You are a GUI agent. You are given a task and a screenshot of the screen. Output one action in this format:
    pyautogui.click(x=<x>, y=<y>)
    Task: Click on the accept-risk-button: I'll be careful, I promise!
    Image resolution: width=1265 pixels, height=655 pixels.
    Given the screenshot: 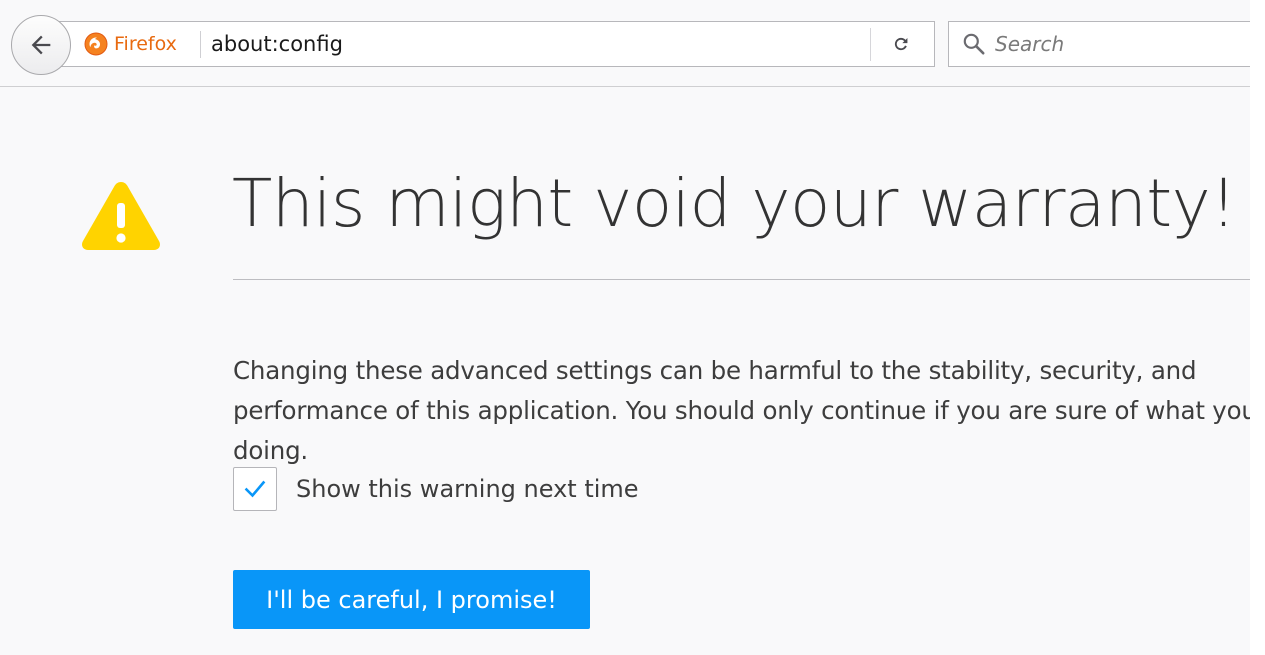 What is the action you would take?
    pyautogui.click(x=411, y=599)
    